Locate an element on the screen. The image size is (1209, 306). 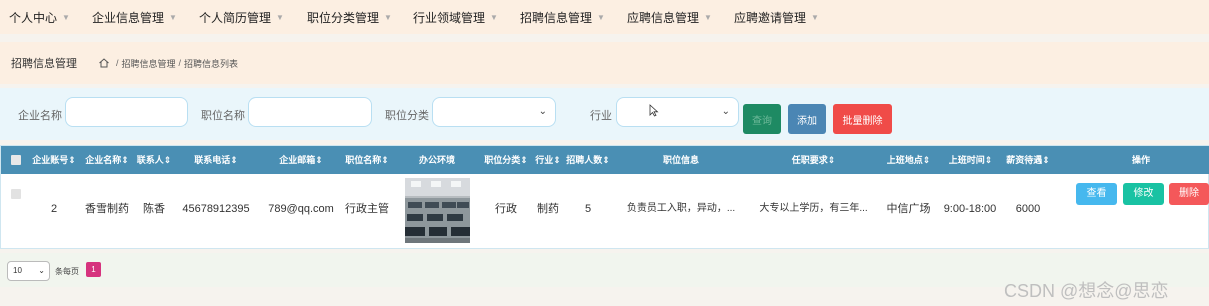
header-label: 职位分类 is located at coordinates (502, 160).